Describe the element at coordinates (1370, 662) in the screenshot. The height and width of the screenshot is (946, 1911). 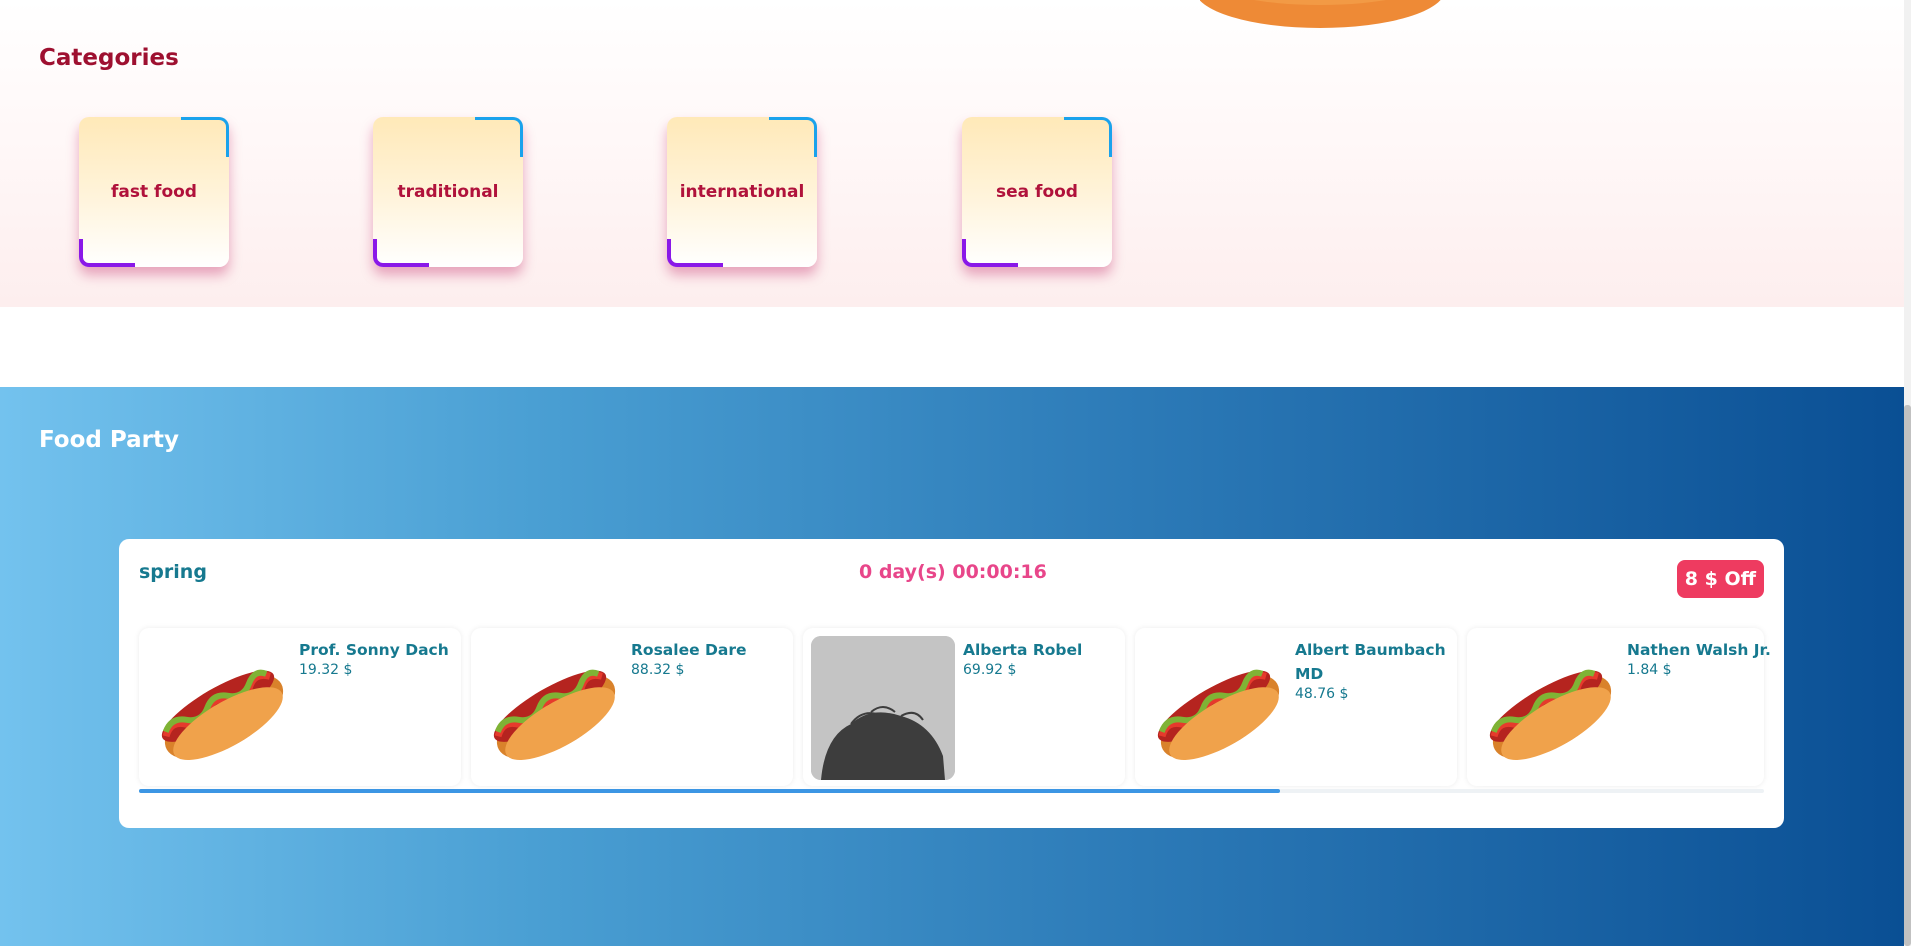
I see `food-item-name: Albert Baumbach MD` at that location.